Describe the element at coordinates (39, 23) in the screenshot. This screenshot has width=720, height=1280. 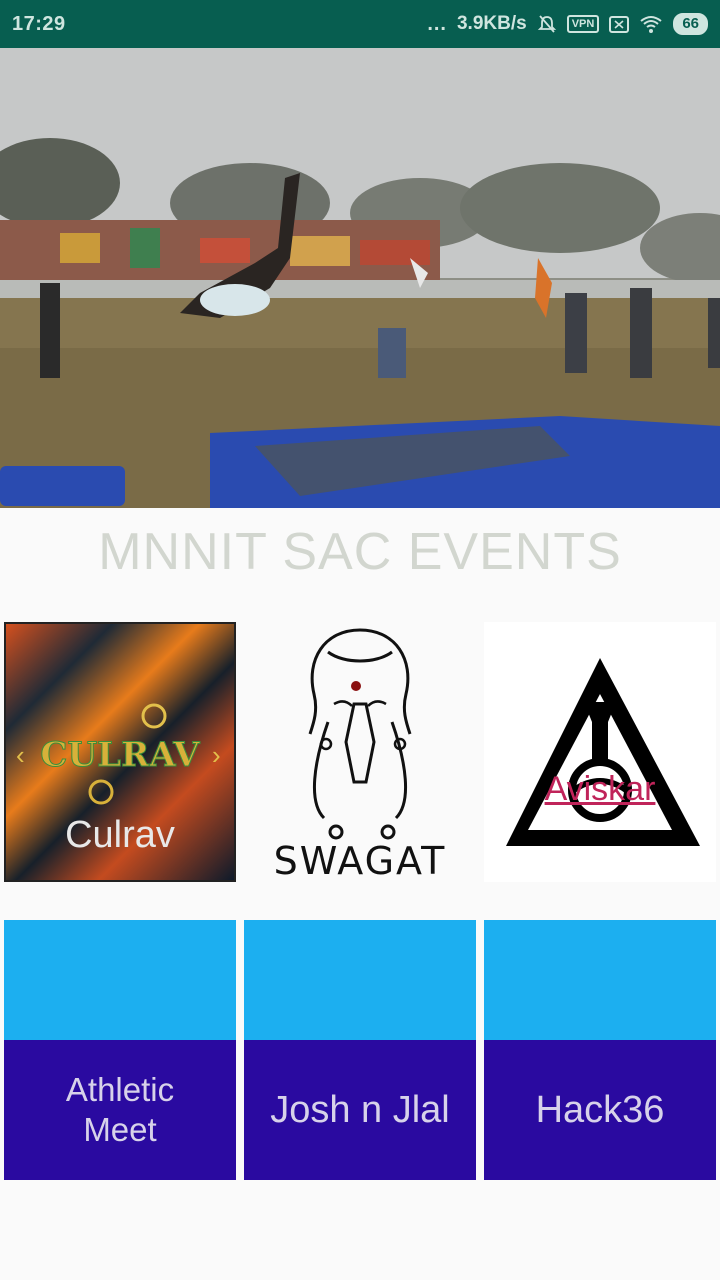
I see `clock: 17:29` at that location.